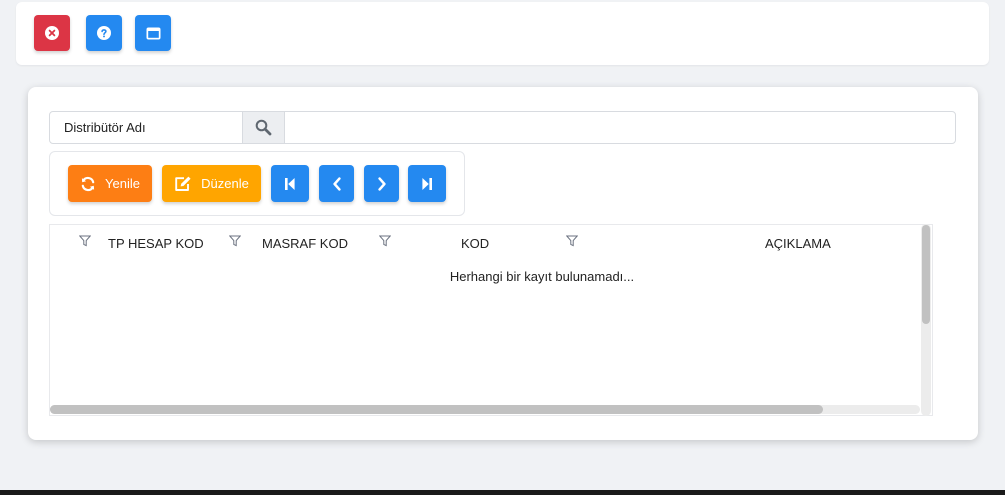 This screenshot has width=1005, height=495. I want to click on distributor-search: Distribütör Adı, so click(502, 127).